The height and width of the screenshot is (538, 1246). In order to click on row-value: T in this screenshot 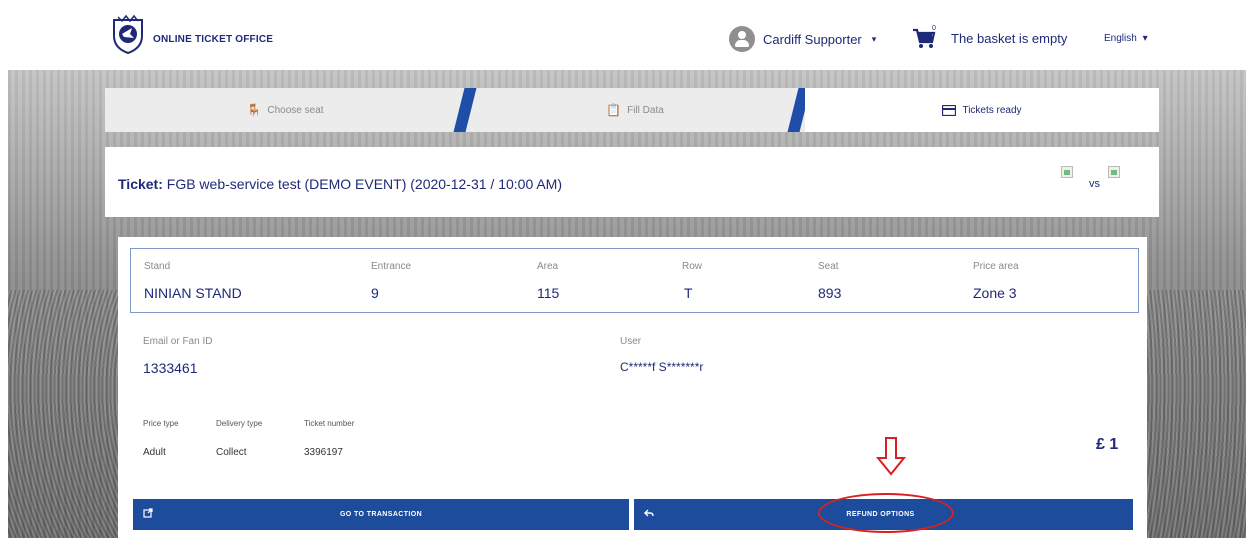, I will do `click(688, 293)`.